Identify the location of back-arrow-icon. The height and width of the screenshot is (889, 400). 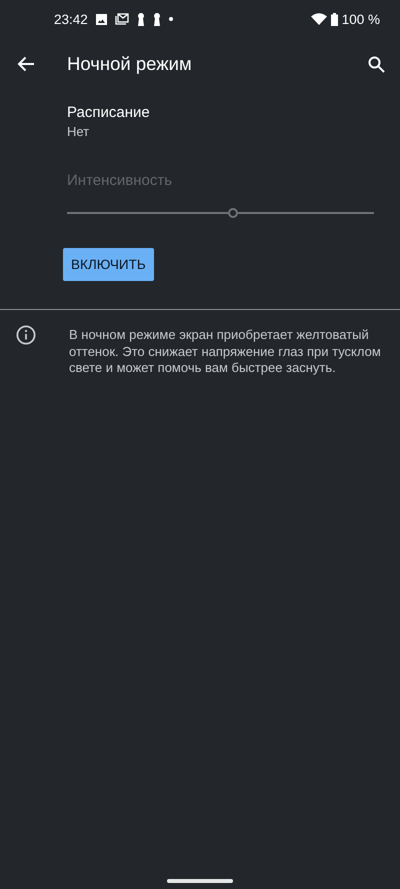
(26, 64).